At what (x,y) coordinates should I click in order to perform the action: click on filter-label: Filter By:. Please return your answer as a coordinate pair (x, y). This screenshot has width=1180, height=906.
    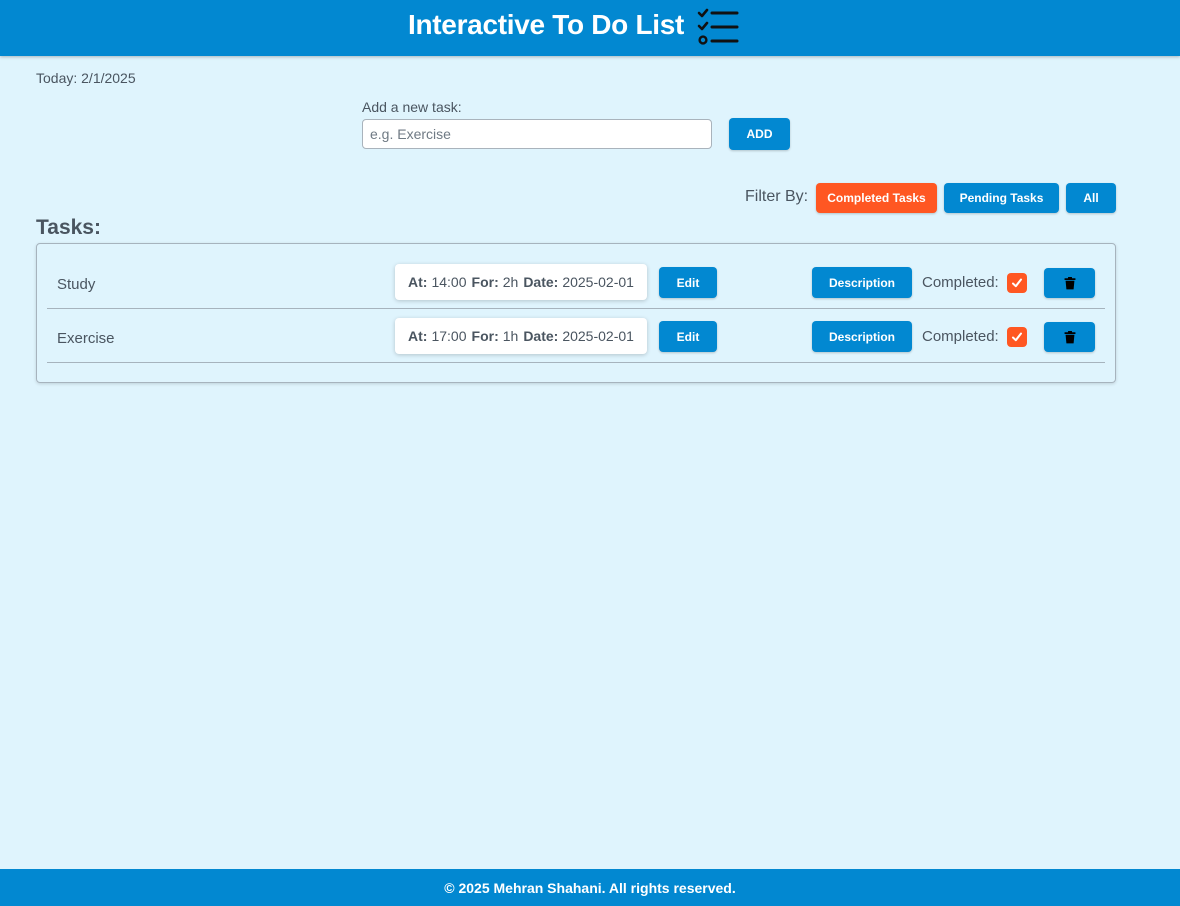
    Looking at the image, I should click on (777, 196).